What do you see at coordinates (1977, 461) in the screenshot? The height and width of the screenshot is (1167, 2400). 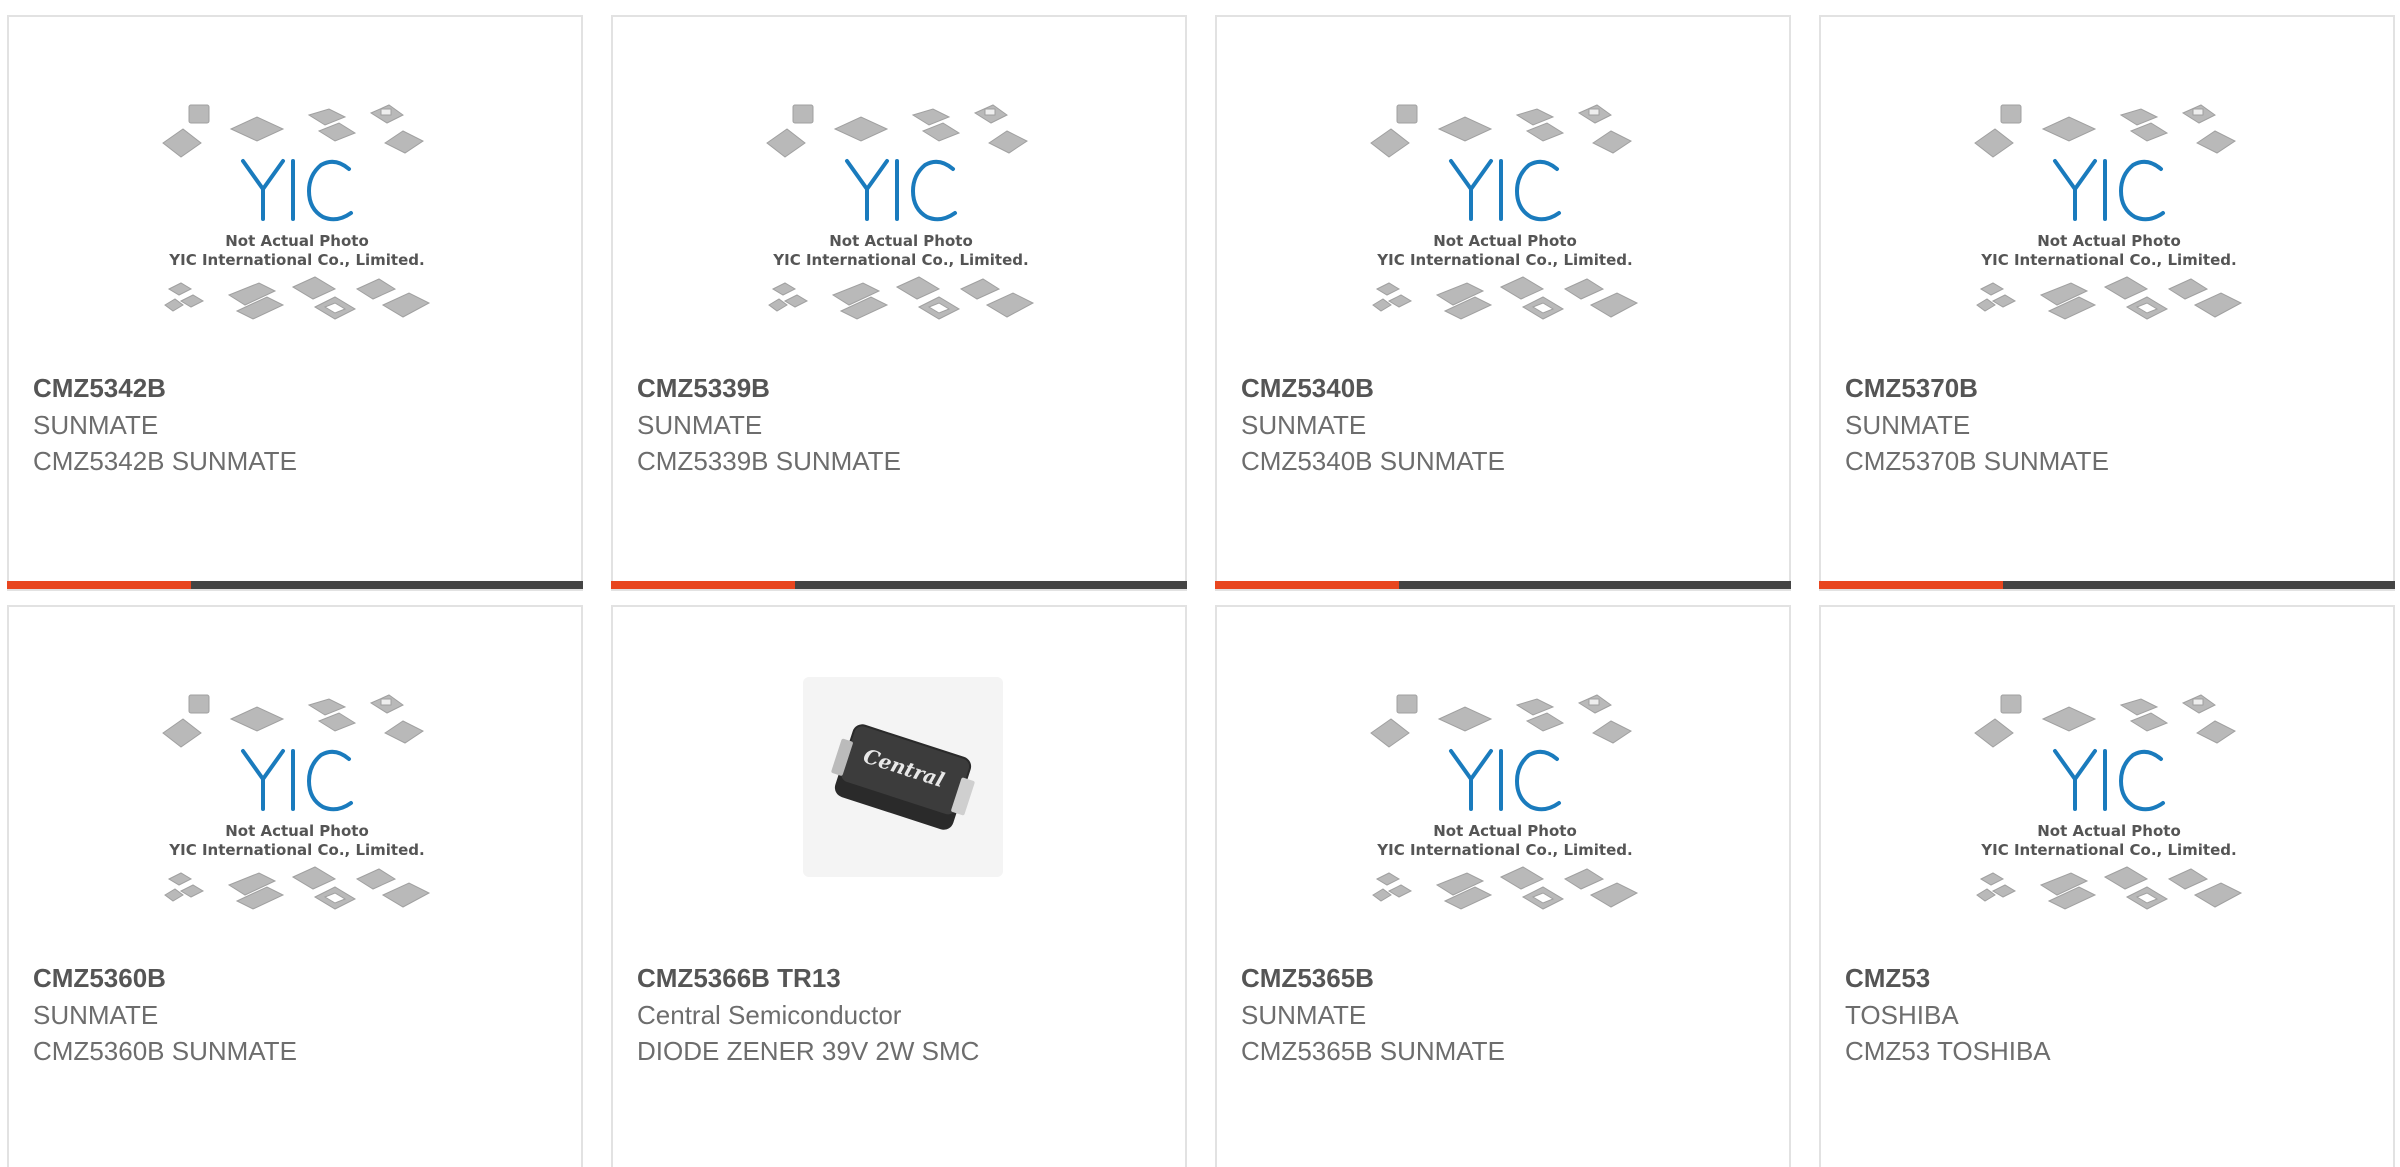 I see `description: CMZ5370B SUNMATE` at bounding box center [1977, 461].